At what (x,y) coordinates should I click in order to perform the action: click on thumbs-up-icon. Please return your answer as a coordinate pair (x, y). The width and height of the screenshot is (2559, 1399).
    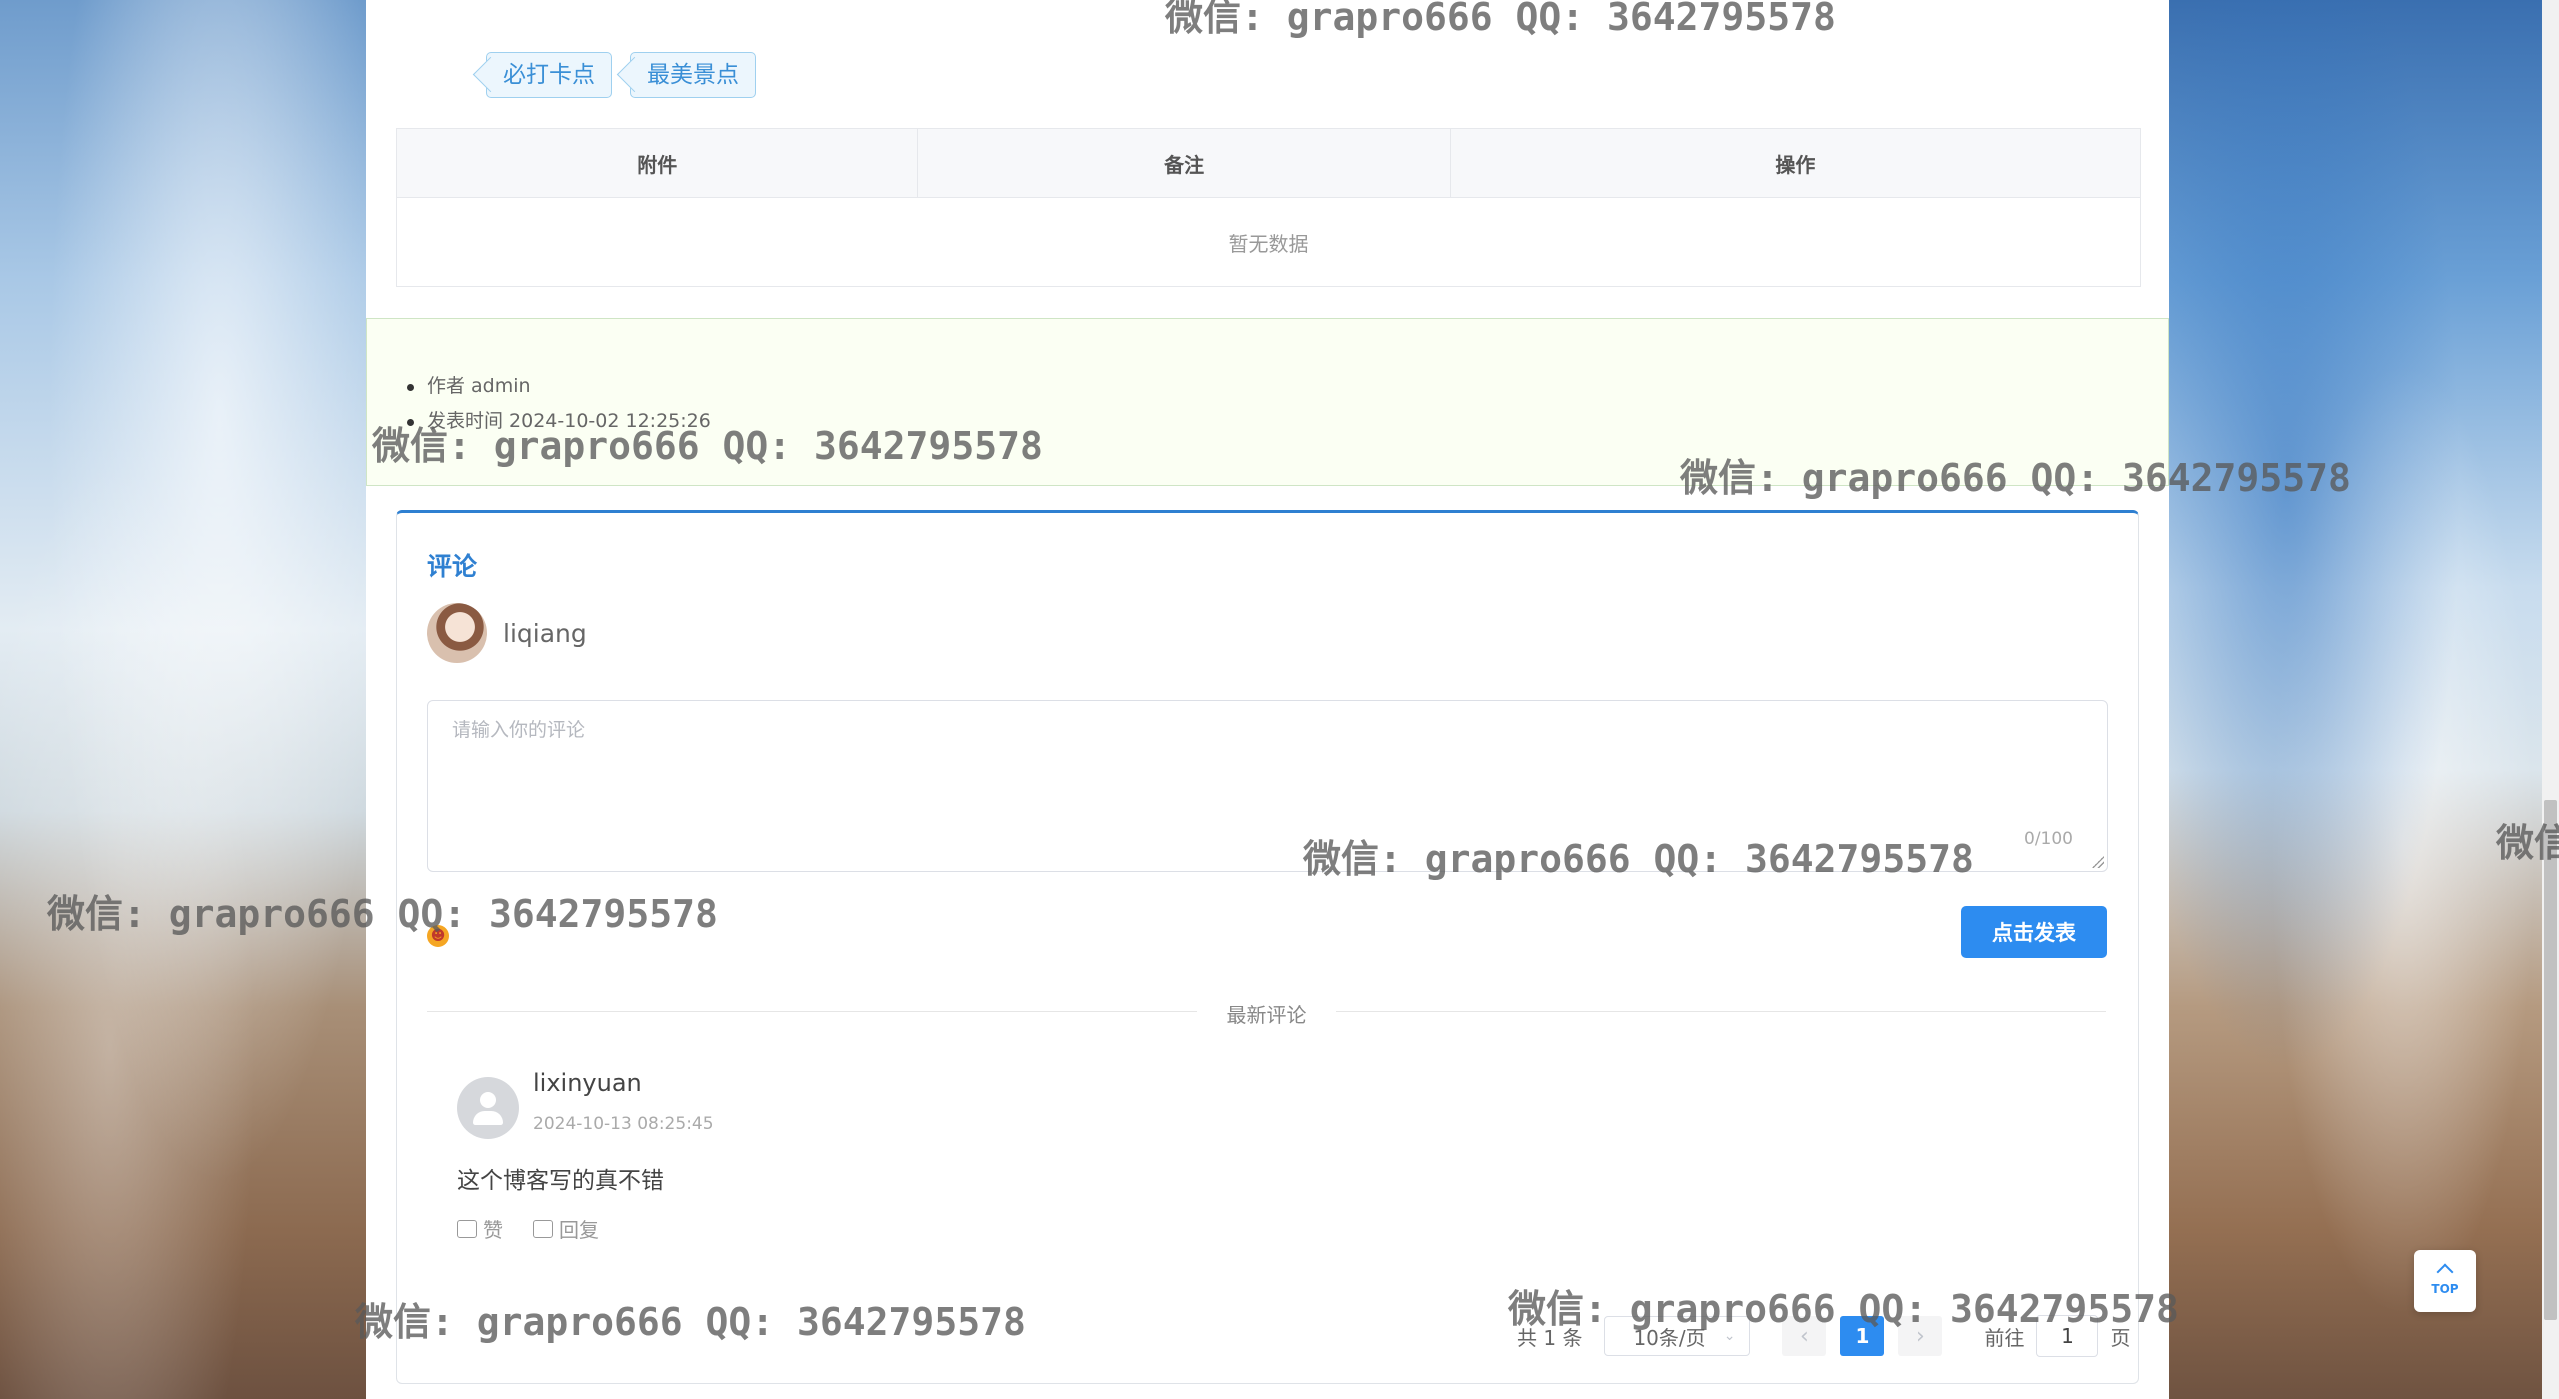
    Looking at the image, I should click on (467, 1228).